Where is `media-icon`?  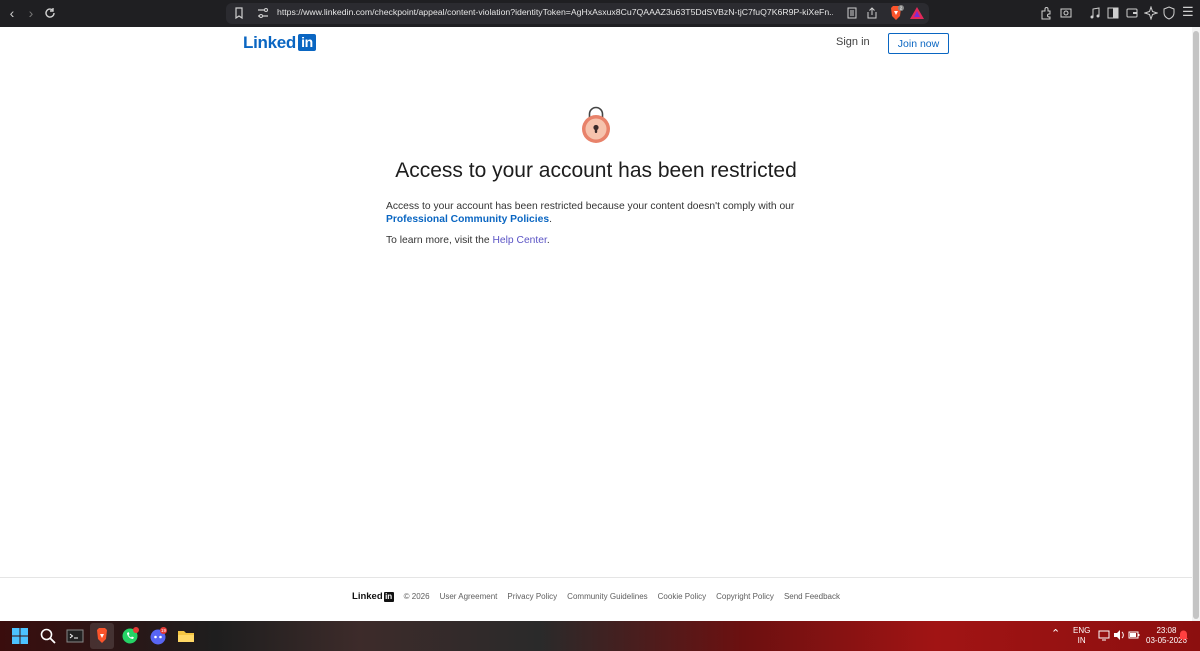
media-icon is located at coordinates (1095, 13).